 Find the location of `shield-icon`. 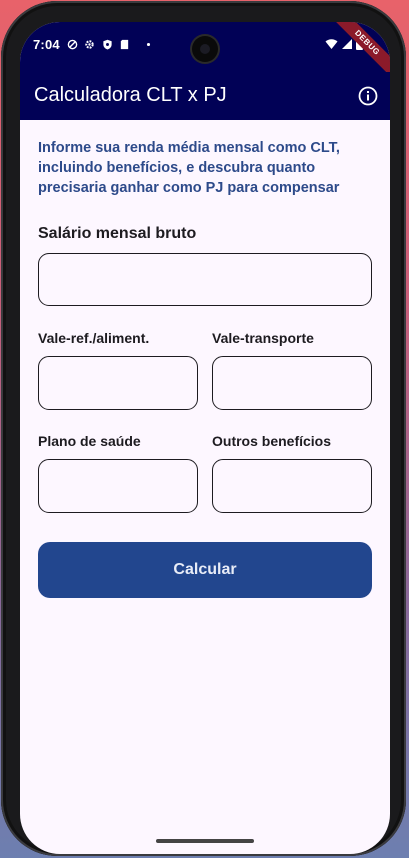

shield-icon is located at coordinates (107, 44).